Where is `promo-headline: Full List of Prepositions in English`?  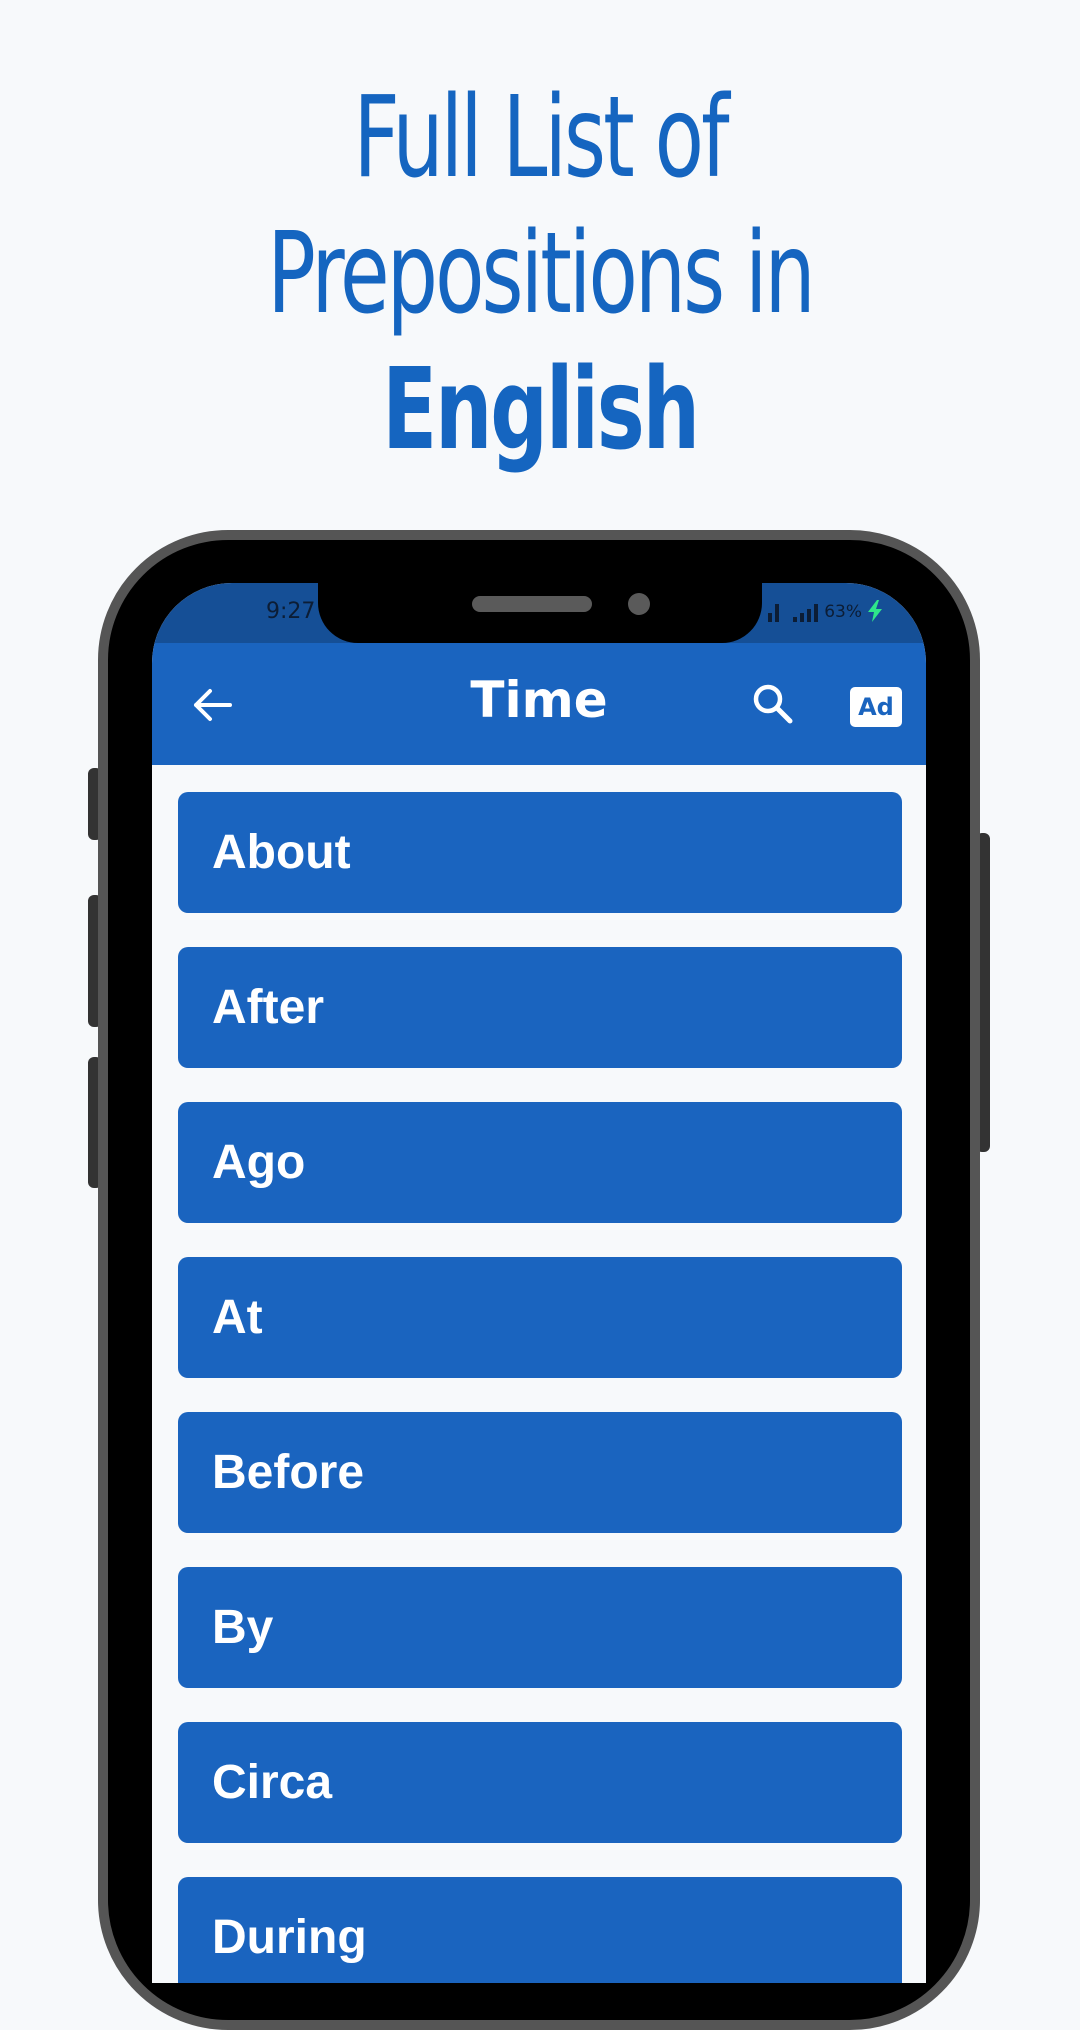 promo-headline: Full List of Prepositions in English is located at coordinates (540, 274).